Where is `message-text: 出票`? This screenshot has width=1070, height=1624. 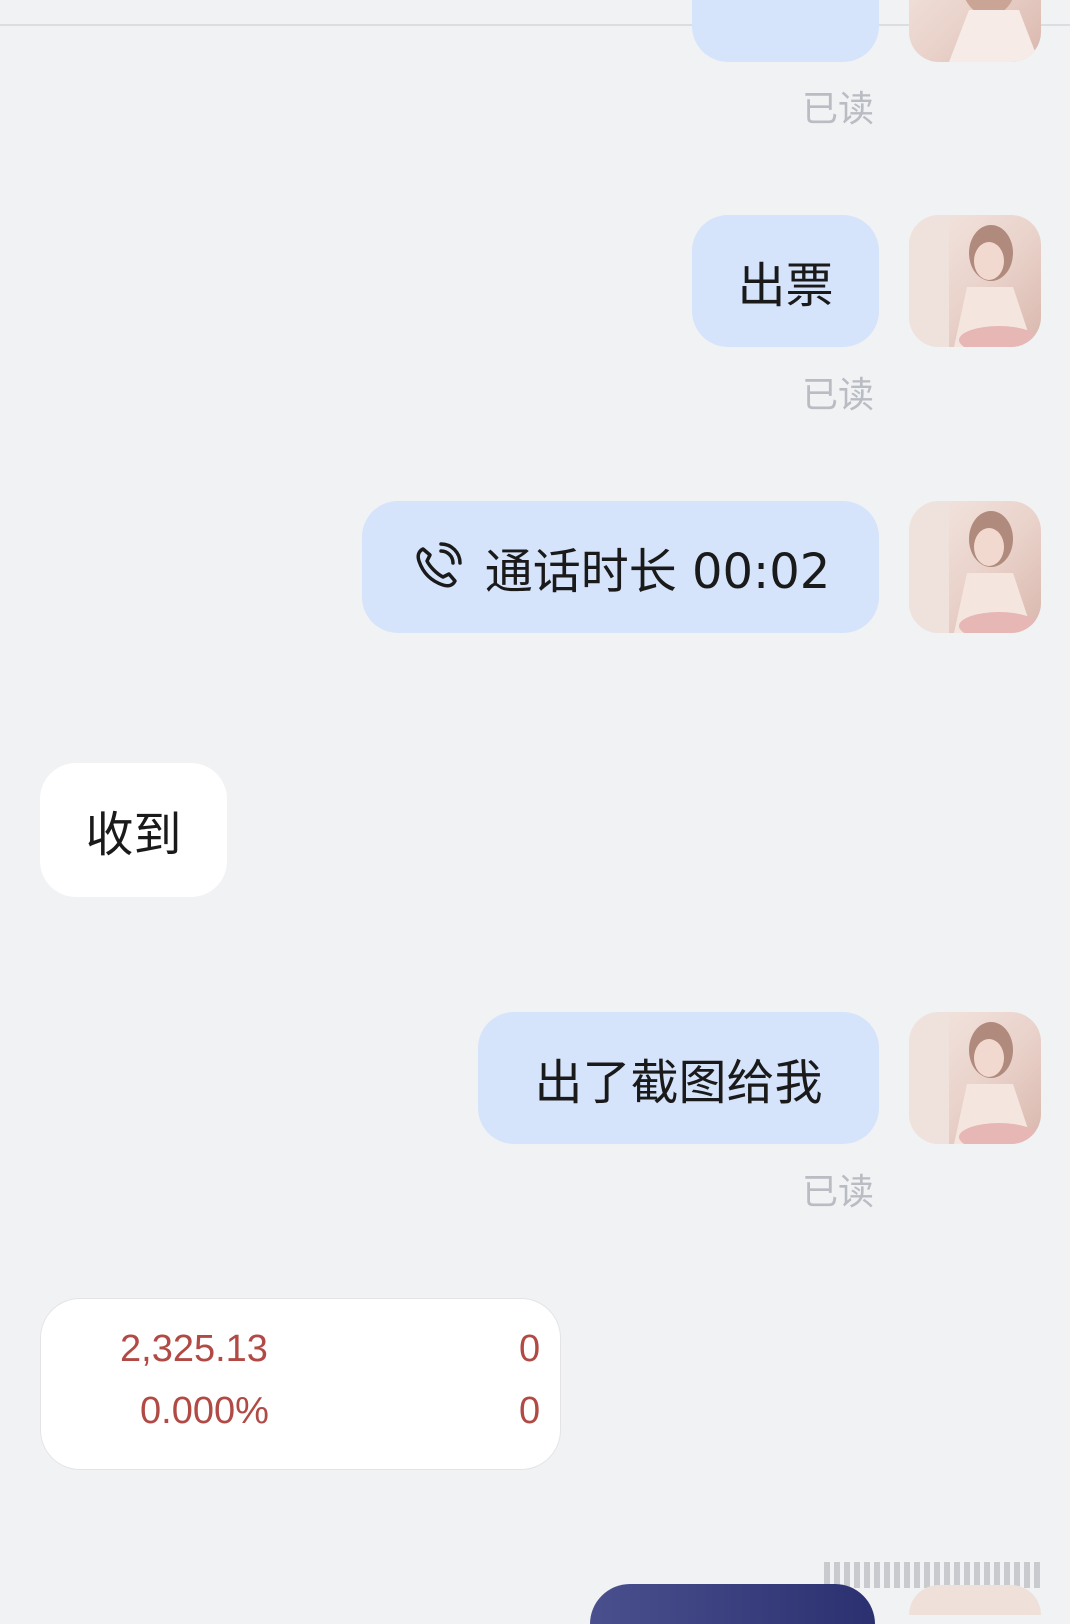
message-text: 出票 is located at coordinates (785, 286).